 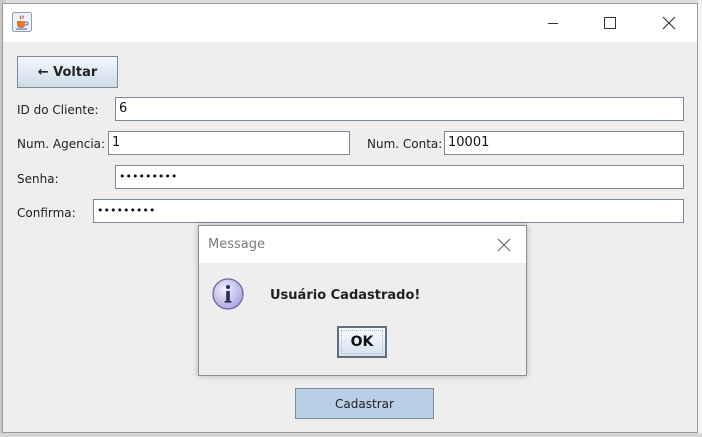 I want to click on id-cliente-field: 6, so click(x=399, y=109).